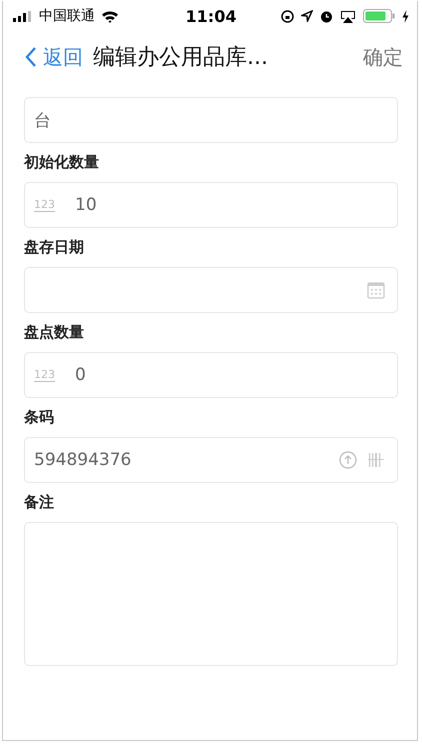 Image resolution: width=422 pixels, height=744 pixels. Describe the element at coordinates (211, 16) in the screenshot. I see `status-time: 11:04` at that location.